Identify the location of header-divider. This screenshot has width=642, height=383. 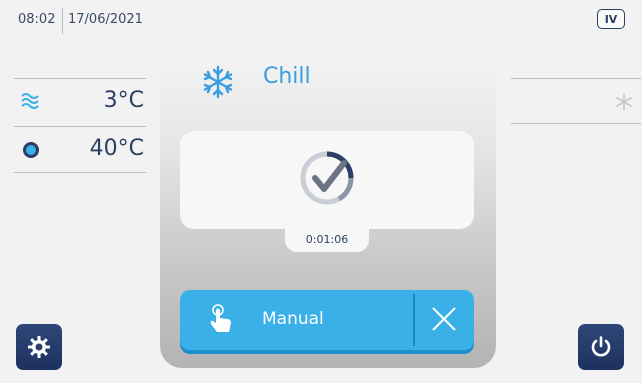
(62, 21).